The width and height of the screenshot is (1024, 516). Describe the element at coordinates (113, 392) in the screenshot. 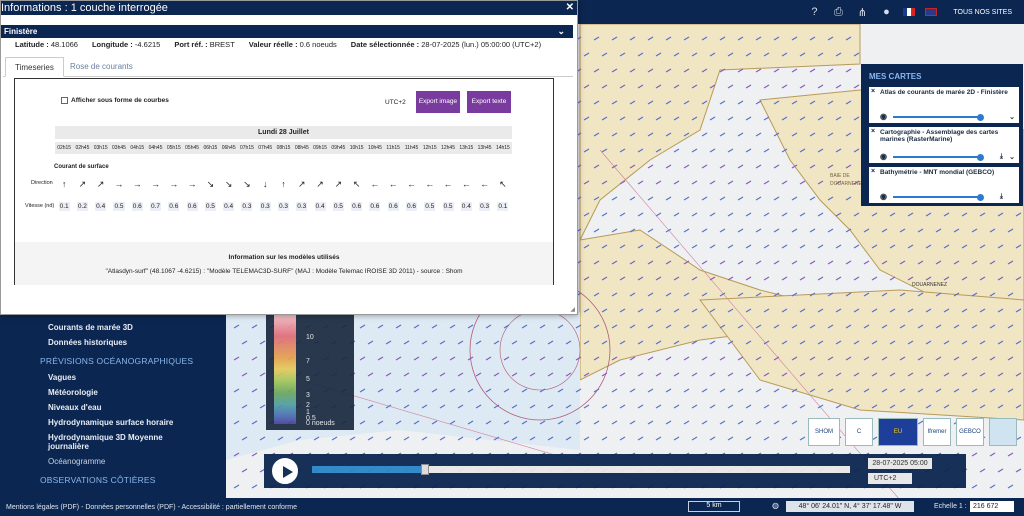

I see `nav-meteorologie: Météorologie` at that location.